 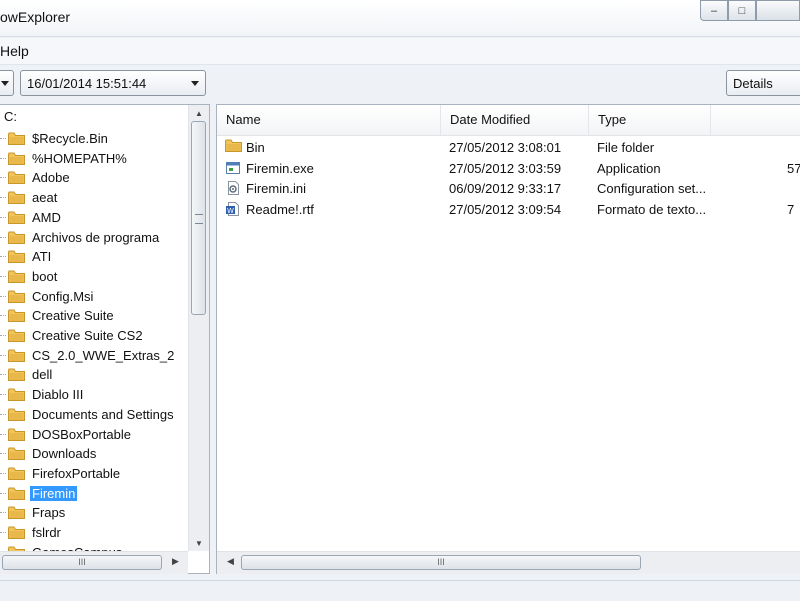 I want to click on maximize-icon: □, so click(x=742, y=11).